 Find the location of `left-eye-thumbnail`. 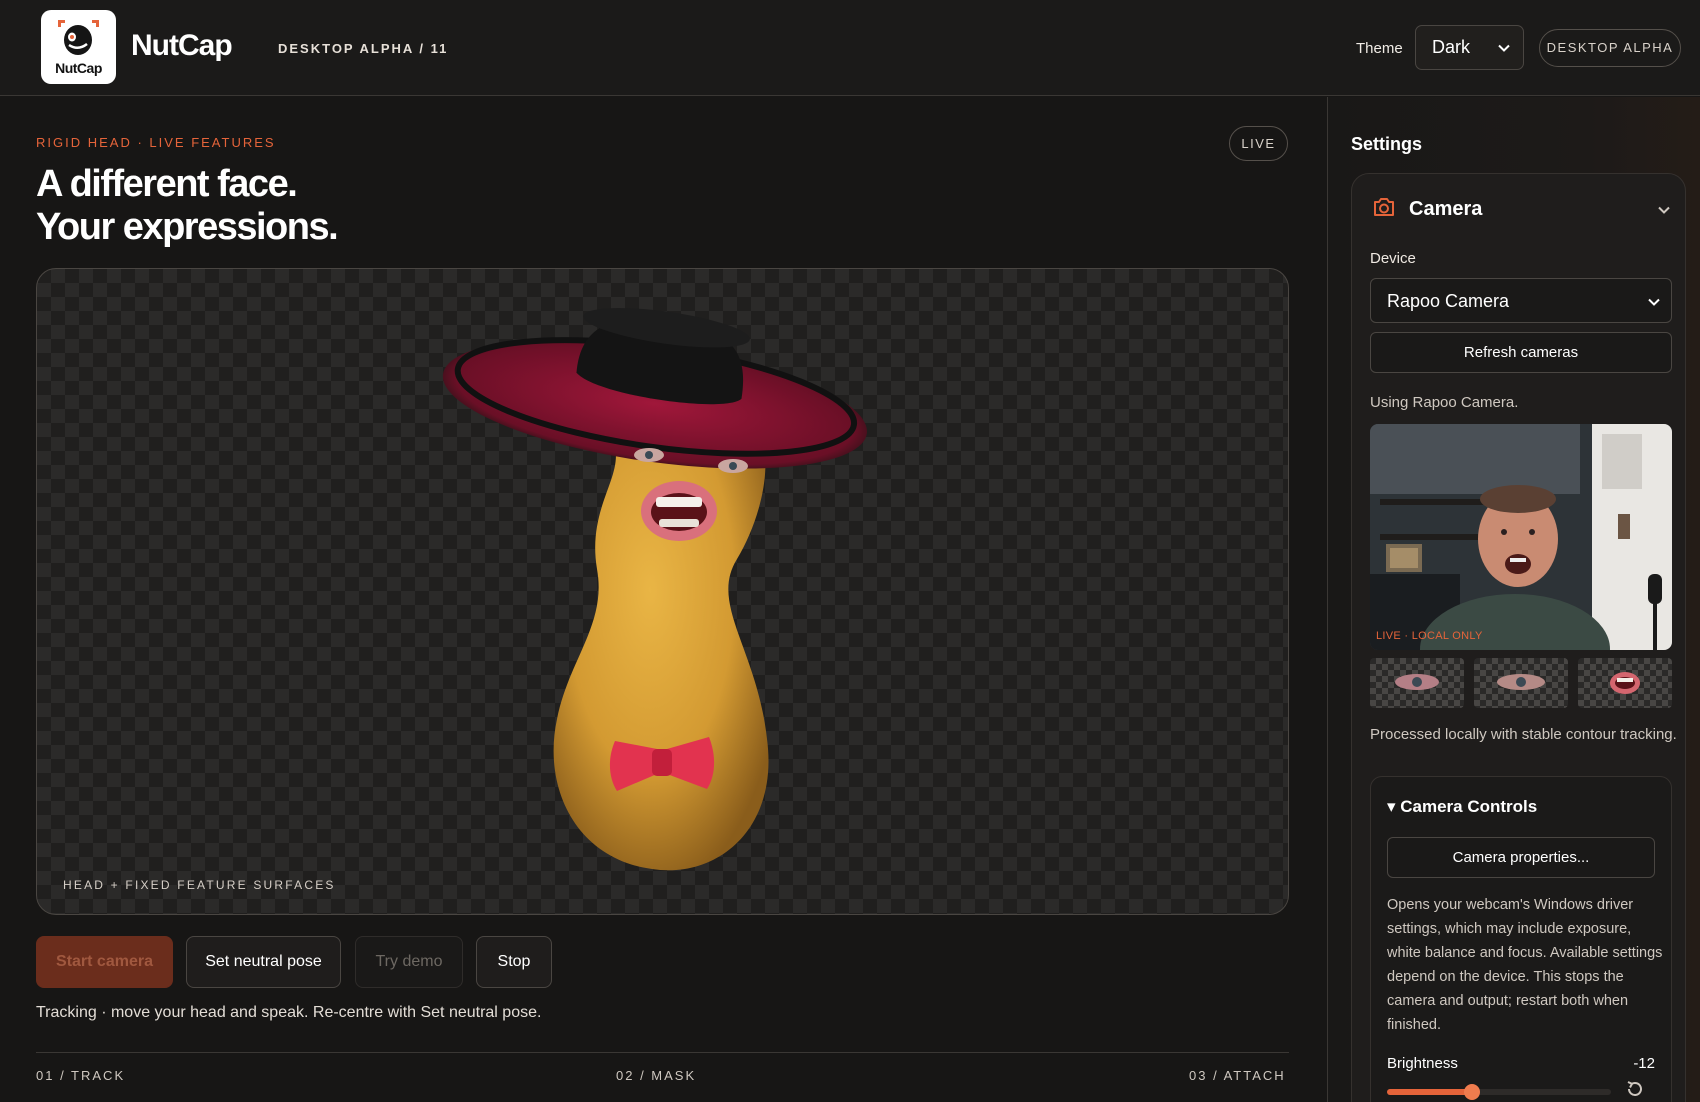

left-eye-thumbnail is located at coordinates (1417, 683).